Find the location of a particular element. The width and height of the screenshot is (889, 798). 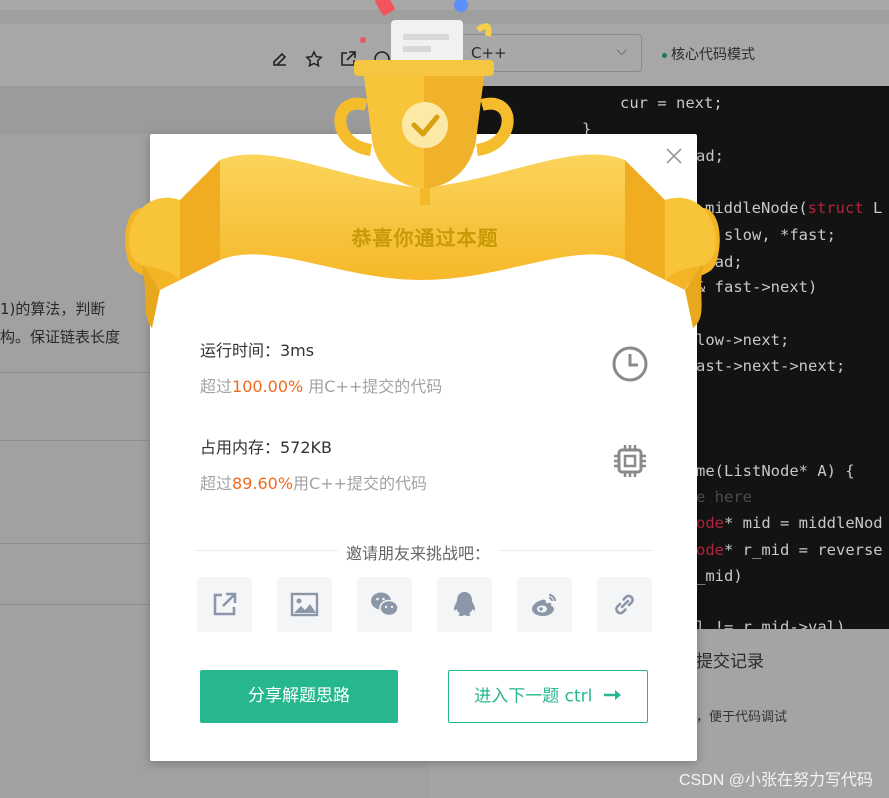

share-external-button is located at coordinates (224, 604).